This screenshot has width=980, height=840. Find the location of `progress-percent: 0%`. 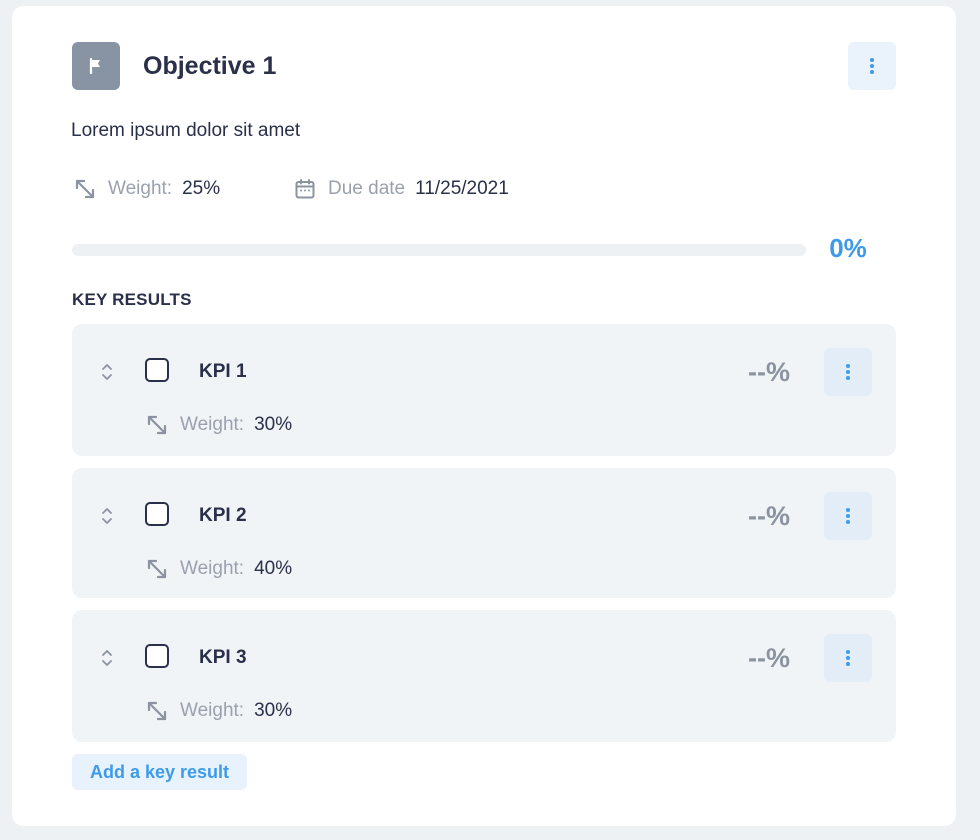

progress-percent: 0% is located at coordinates (848, 248).